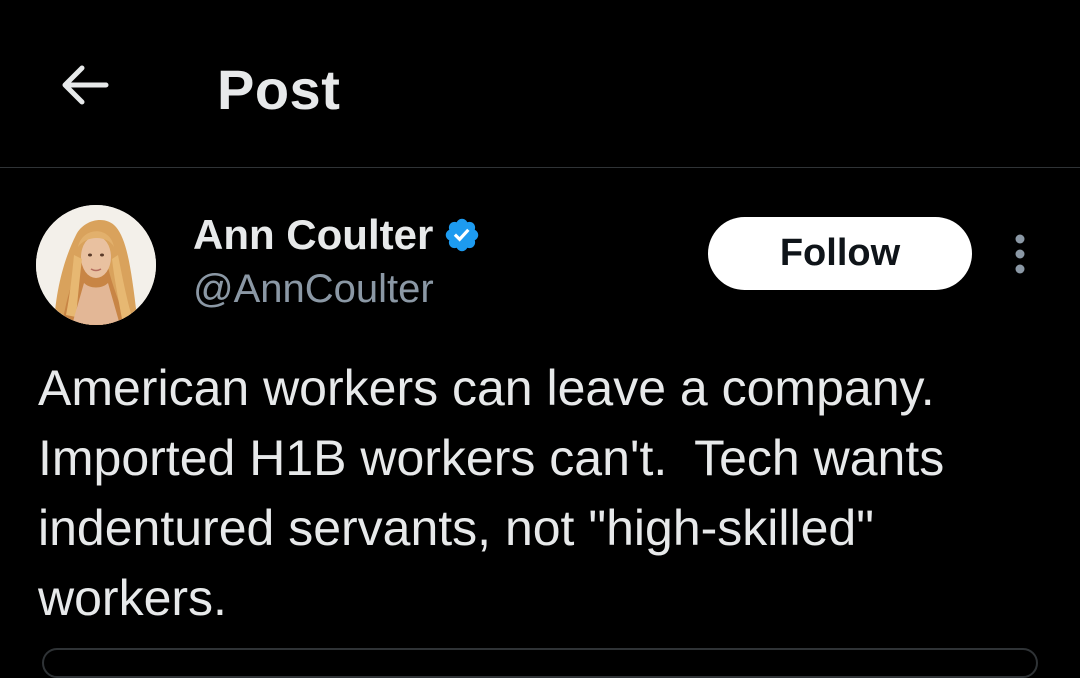 This screenshot has width=1080, height=678. I want to click on more-vertical-icon, so click(1020, 254).